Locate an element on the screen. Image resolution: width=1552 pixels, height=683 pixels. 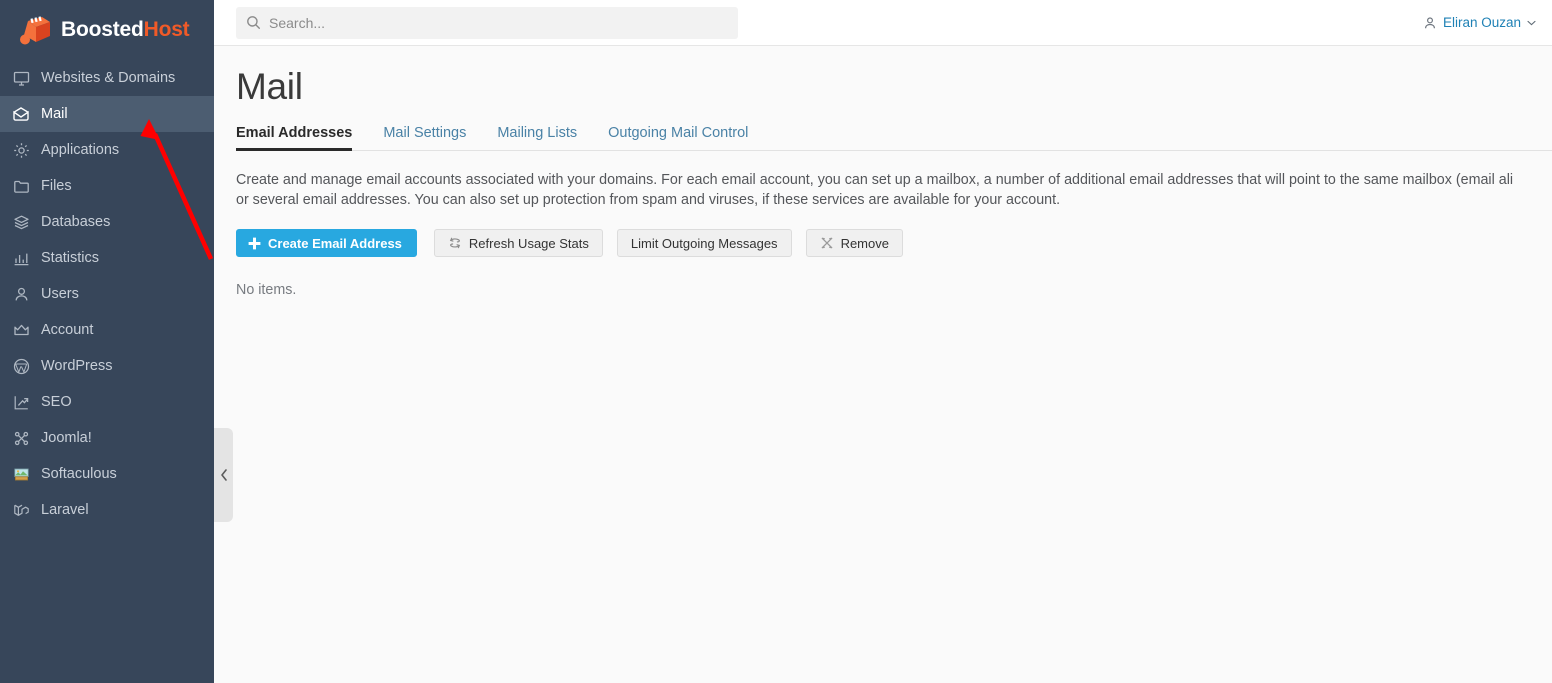
sidebar-item-label: Applications is located at coordinates (80, 150).